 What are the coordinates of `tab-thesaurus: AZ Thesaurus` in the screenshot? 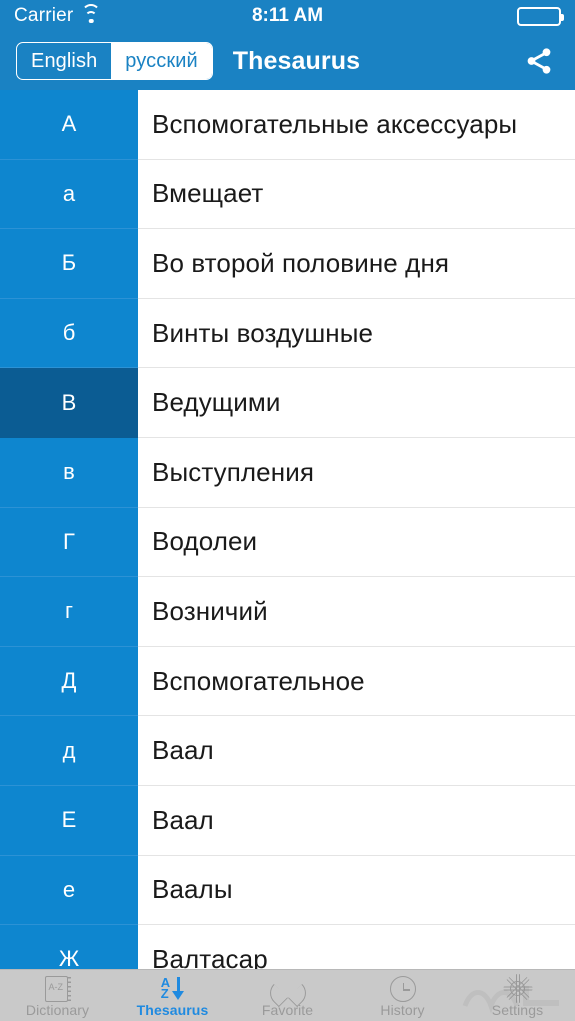 It's located at (172, 995).